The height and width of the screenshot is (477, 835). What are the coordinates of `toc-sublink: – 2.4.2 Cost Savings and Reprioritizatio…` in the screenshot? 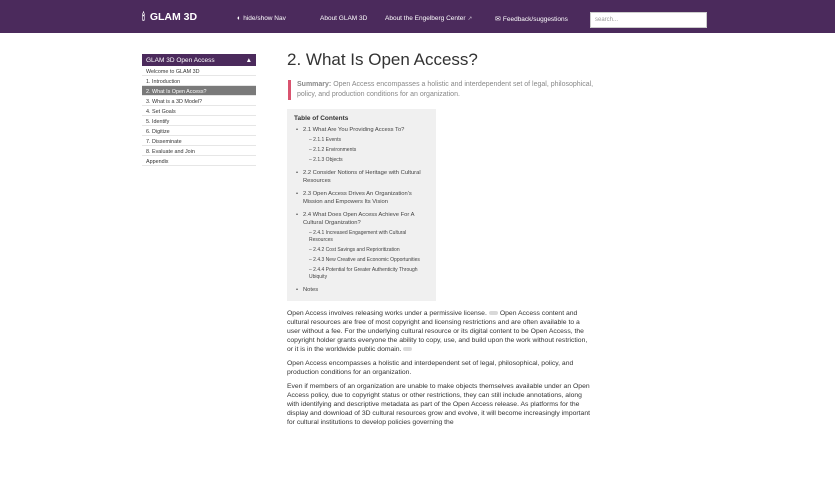 It's located at (361, 250).